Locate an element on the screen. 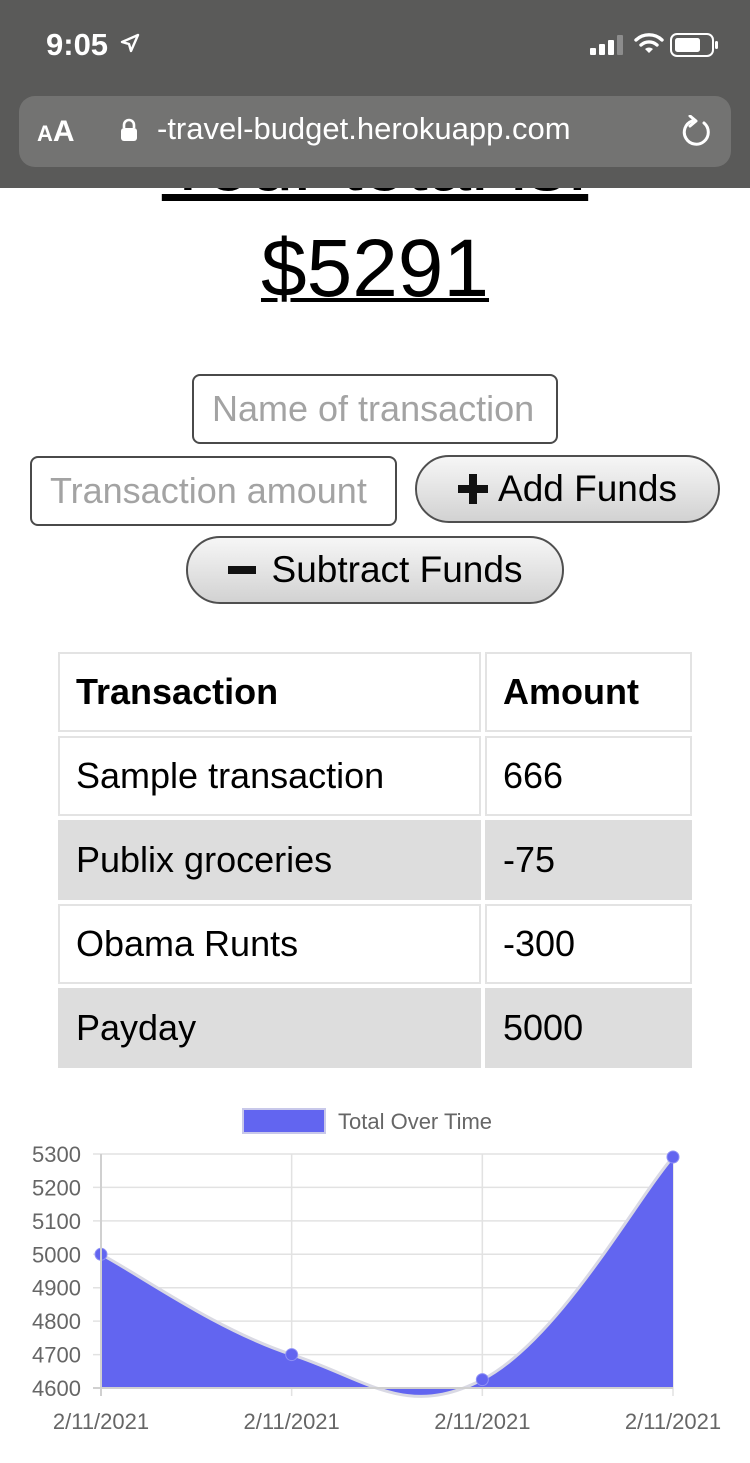 Image resolution: width=750 pixels, height=1463 pixels. add-funds-label: Add Funds is located at coordinates (587, 488).